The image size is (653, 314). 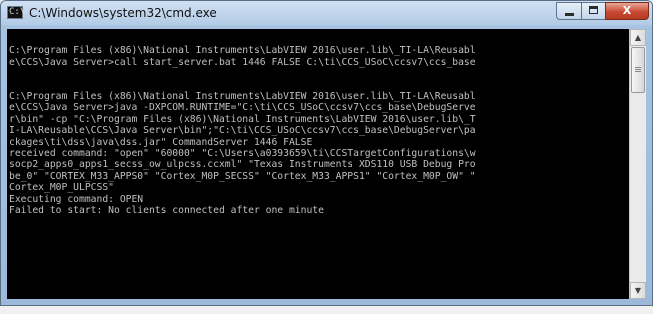 I want to click on close-button: X, so click(x=627, y=11).